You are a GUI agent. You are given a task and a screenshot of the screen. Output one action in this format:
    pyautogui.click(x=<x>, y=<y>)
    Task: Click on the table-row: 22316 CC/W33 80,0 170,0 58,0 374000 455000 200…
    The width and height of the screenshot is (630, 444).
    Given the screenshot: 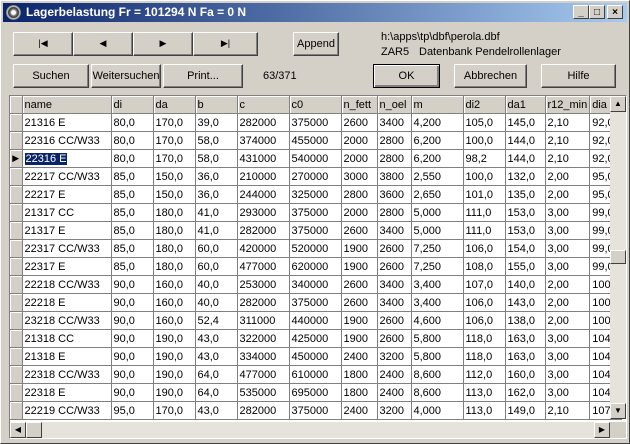 What is the action you would take?
    pyautogui.click(x=316, y=140)
    